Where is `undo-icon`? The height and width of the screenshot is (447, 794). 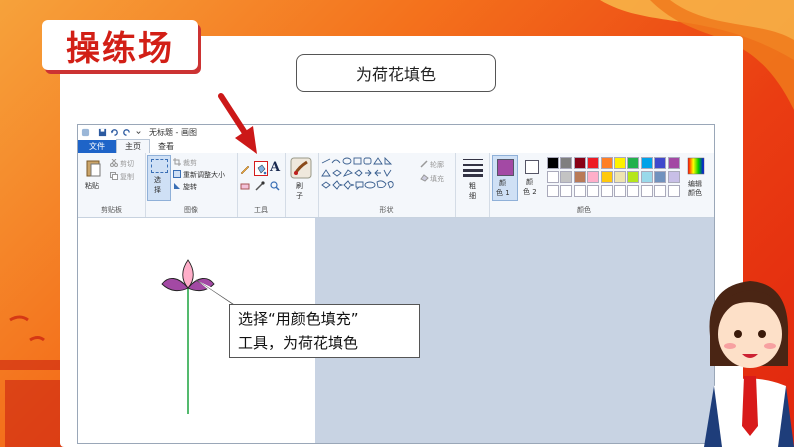
undo-icon is located at coordinates (114, 132).